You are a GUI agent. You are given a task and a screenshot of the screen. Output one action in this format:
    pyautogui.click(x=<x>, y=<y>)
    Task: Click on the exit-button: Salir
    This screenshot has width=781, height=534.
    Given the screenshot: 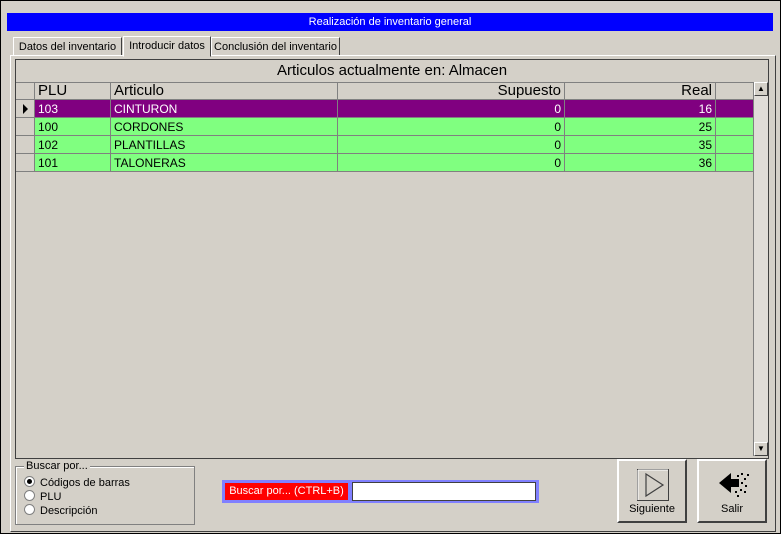 What is the action you would take?
    pyautogui.click(x=732, y=491)
    